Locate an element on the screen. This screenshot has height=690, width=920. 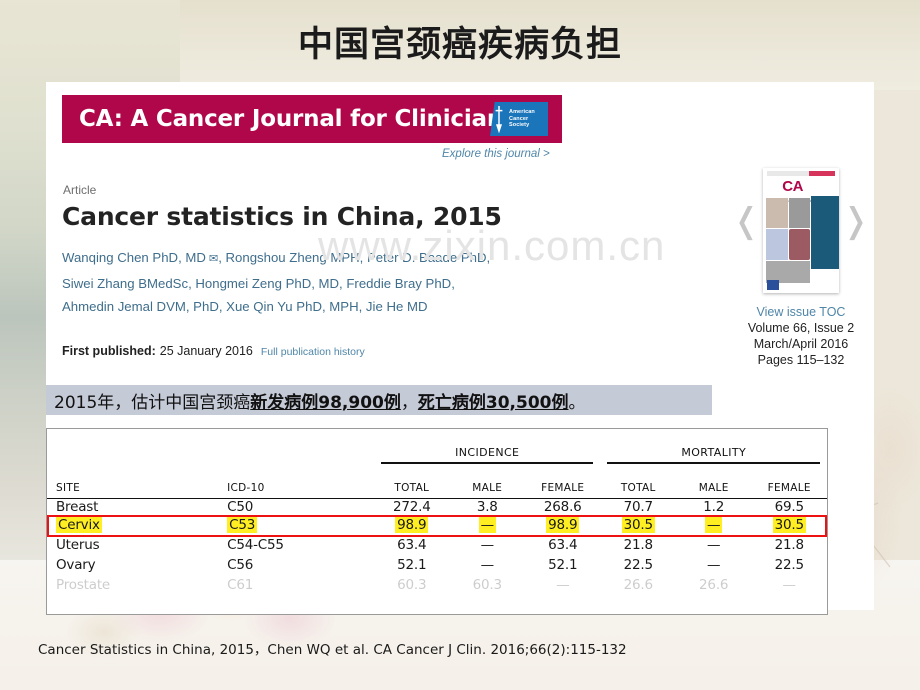
acs-line-2: Cancer is located at coordinates (519, 118).